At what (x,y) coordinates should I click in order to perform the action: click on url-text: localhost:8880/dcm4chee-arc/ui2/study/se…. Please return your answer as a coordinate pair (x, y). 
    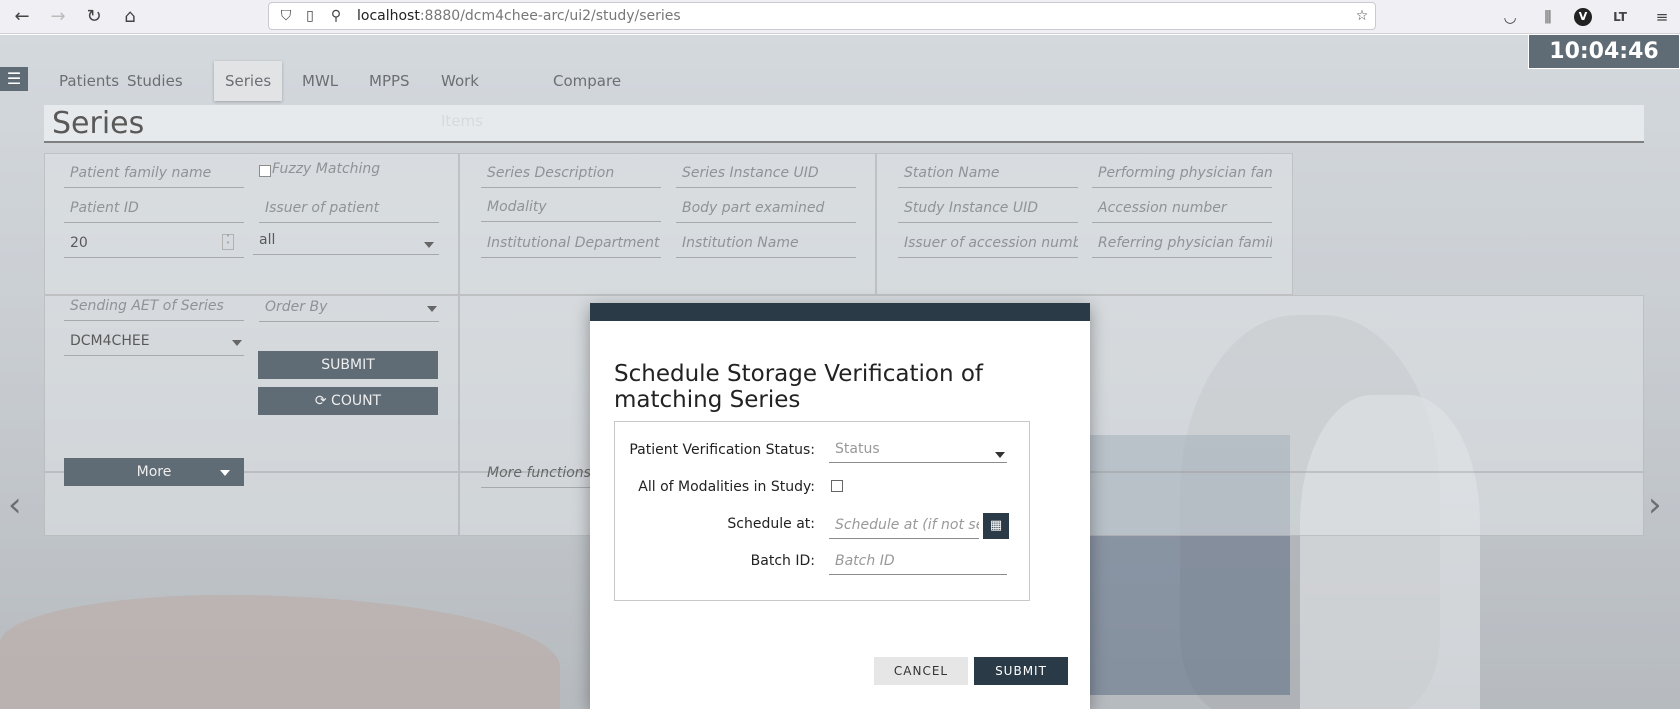
    Looking at the image, I should click on (519, 16).